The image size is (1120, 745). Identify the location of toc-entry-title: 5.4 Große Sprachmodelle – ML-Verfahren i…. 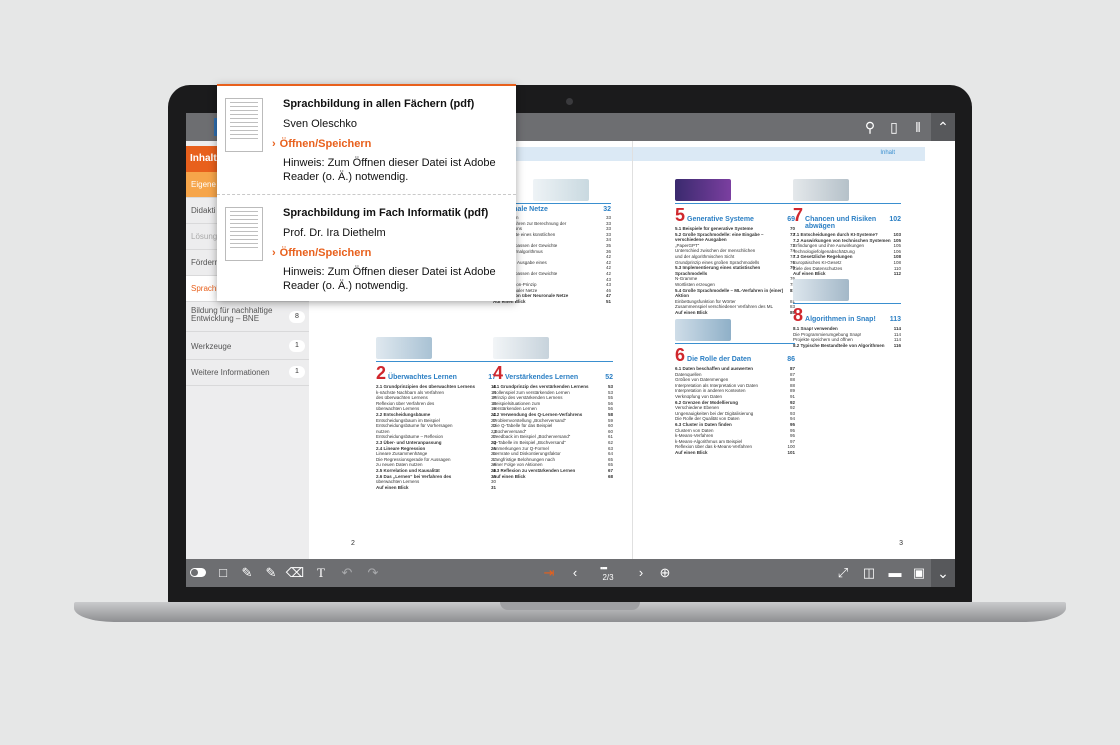
(729, 293).